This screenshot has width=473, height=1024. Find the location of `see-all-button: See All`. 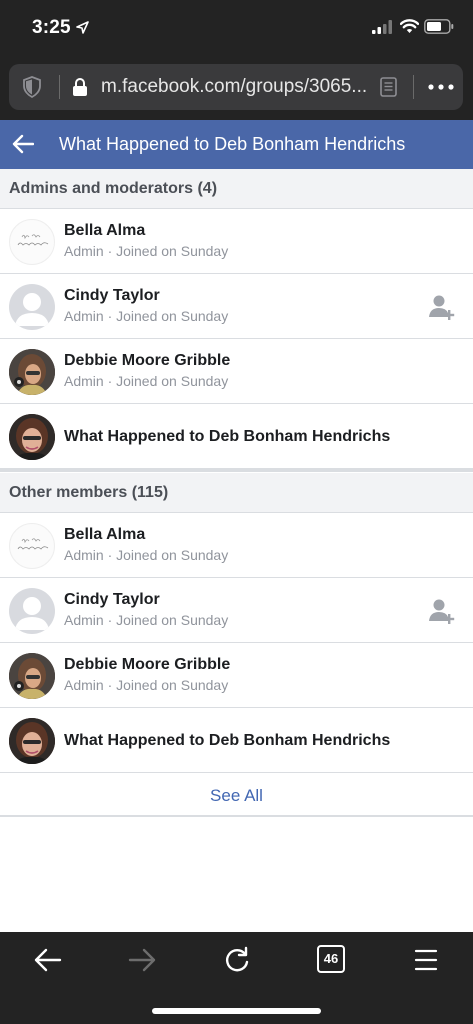

see-all-button: See All is located at coordinates (236, 795).